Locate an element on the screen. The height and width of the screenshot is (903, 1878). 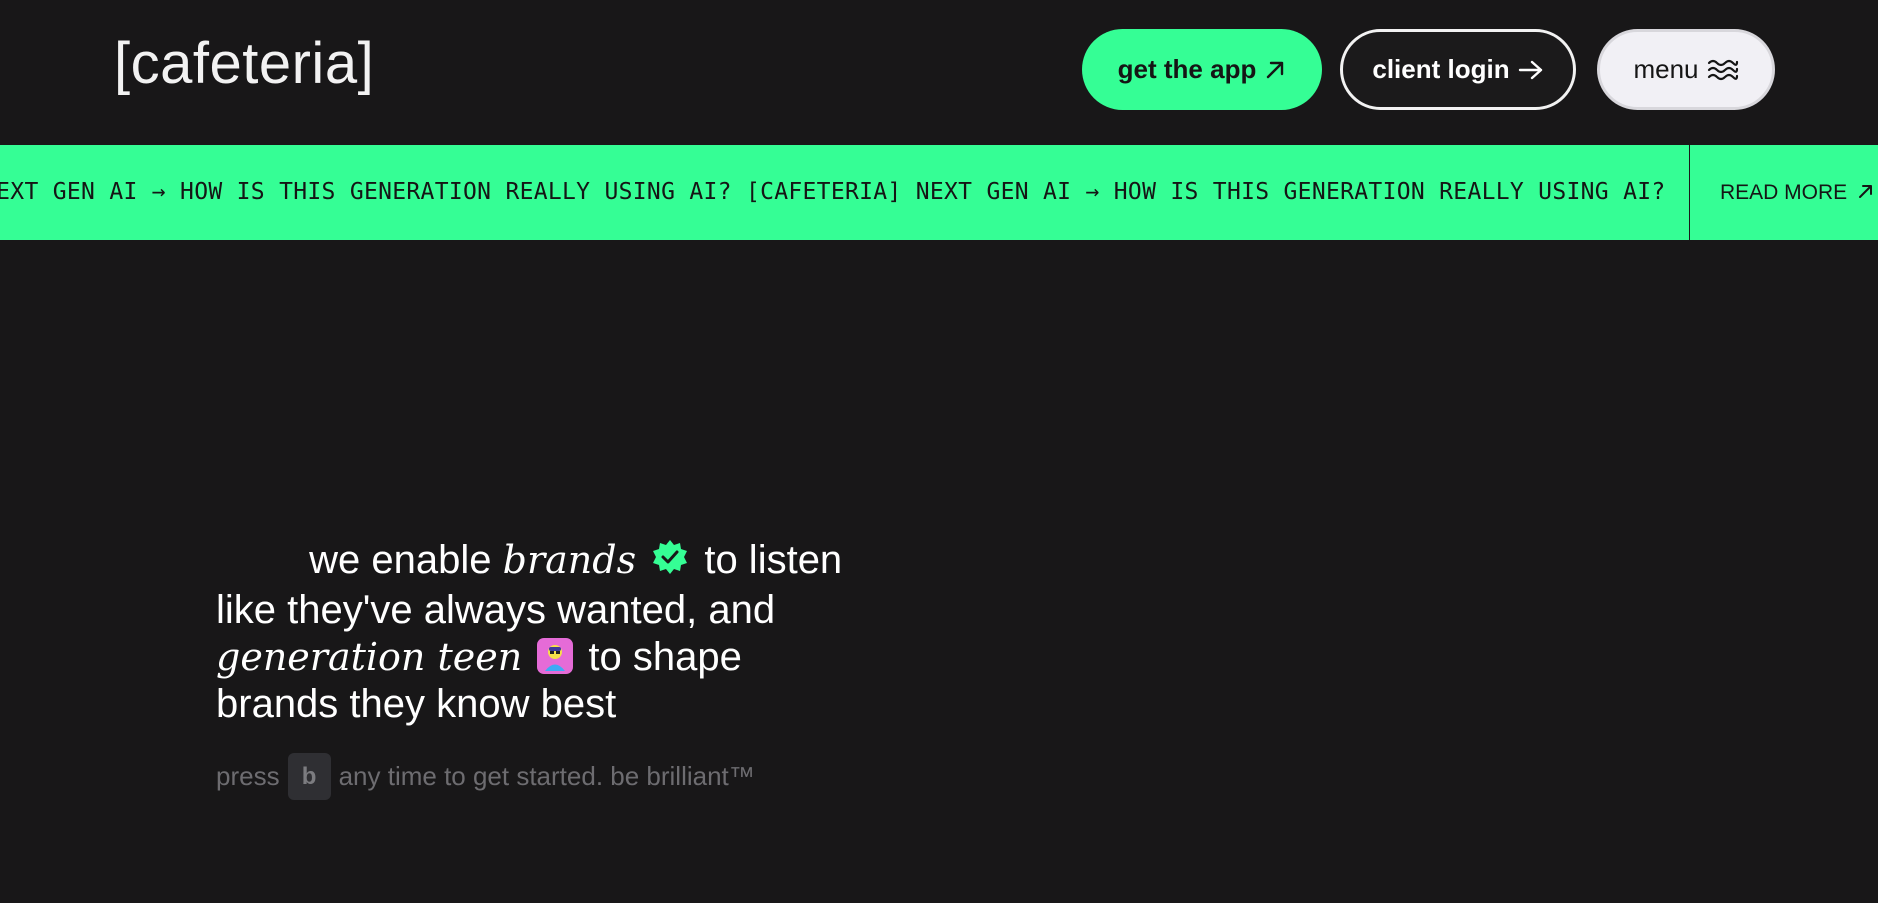
arrow-right-icon is located at coordinates (1531, 70).